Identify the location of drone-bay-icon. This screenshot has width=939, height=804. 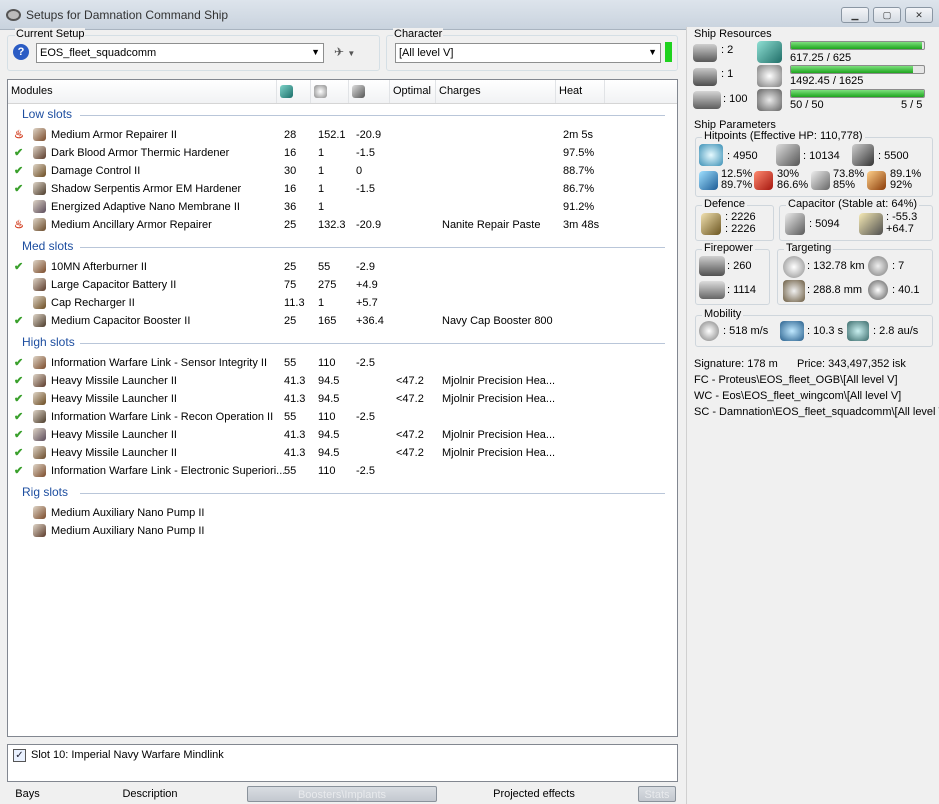
(707, 100).